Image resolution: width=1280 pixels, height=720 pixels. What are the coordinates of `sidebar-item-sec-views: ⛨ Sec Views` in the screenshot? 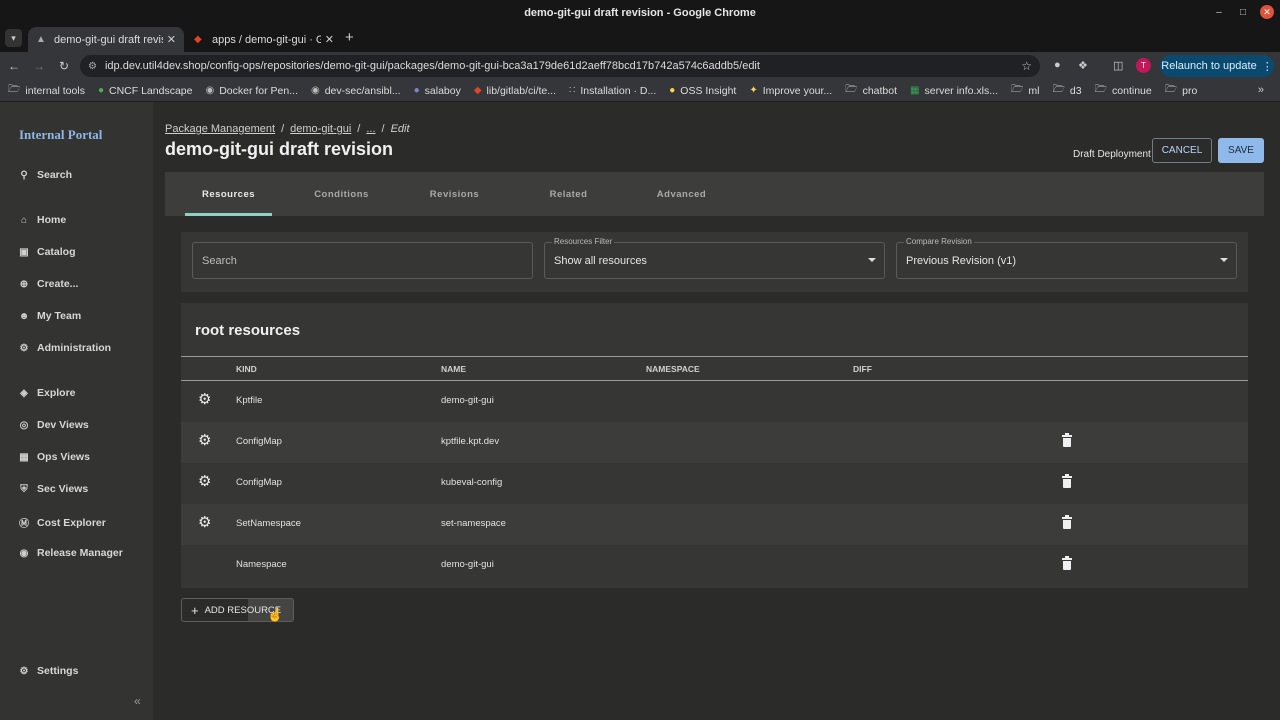 It's located at (53, 489).